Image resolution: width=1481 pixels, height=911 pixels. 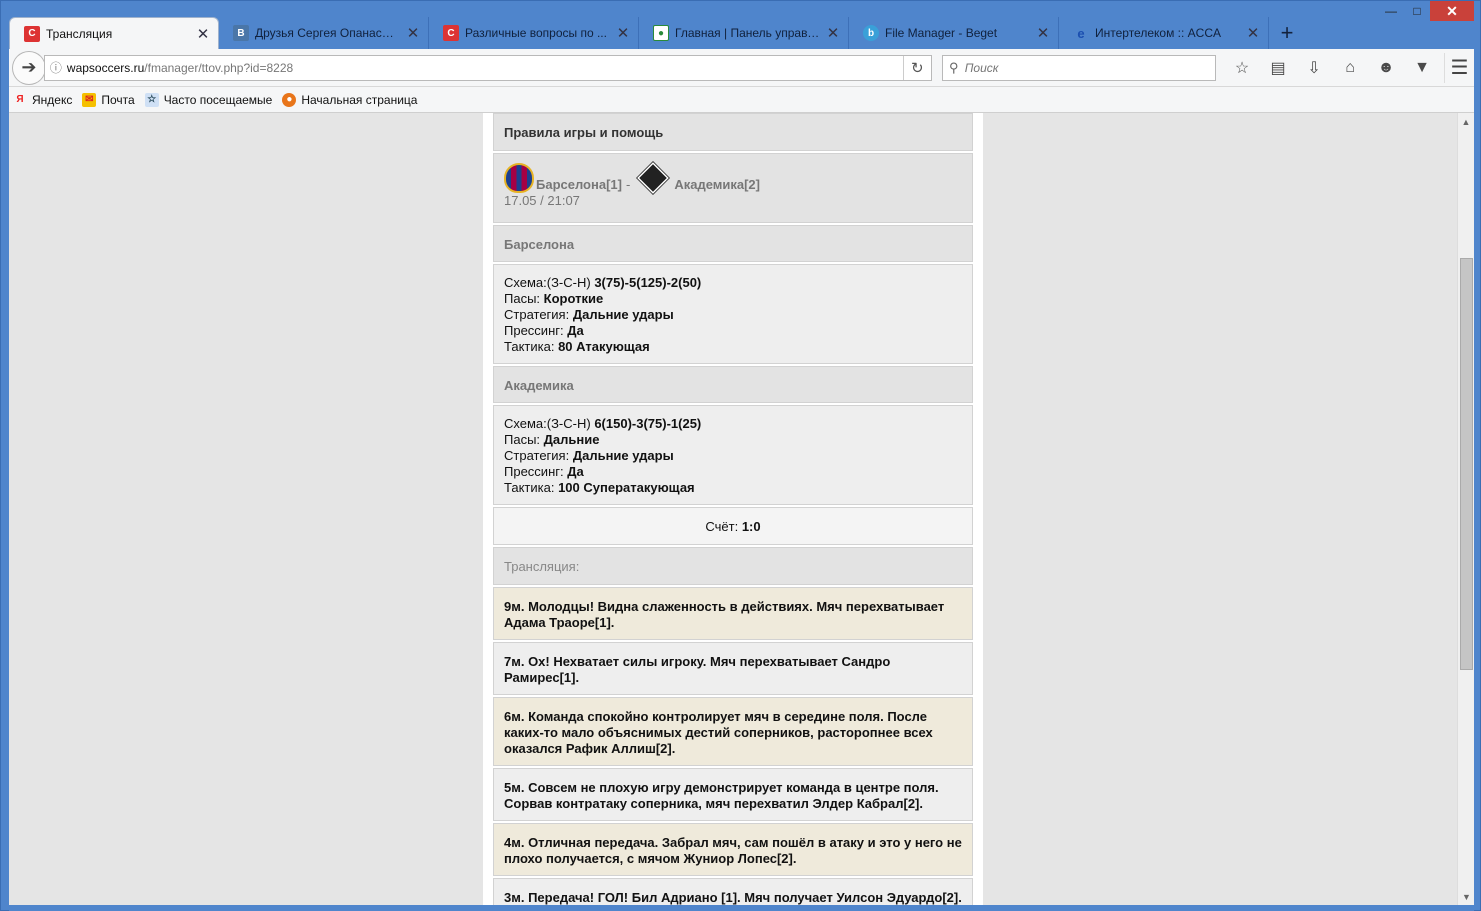 I want to click on strategy-row: Стратегия: Дальние удары, so click(x=733, y=315).